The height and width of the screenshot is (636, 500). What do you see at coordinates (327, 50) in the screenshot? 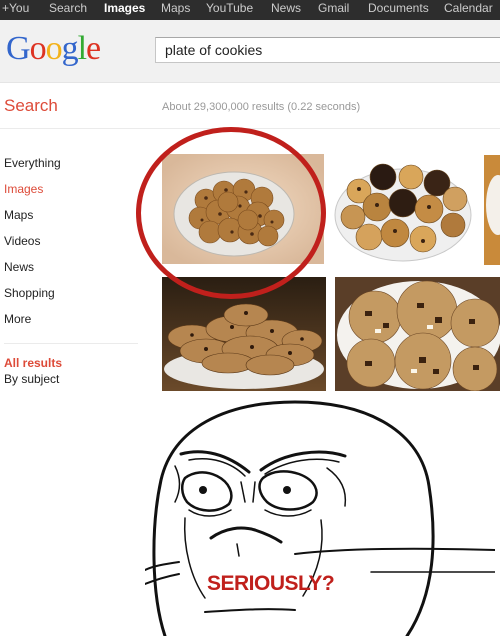
I see `search-input` at bounding box center [327, 50].